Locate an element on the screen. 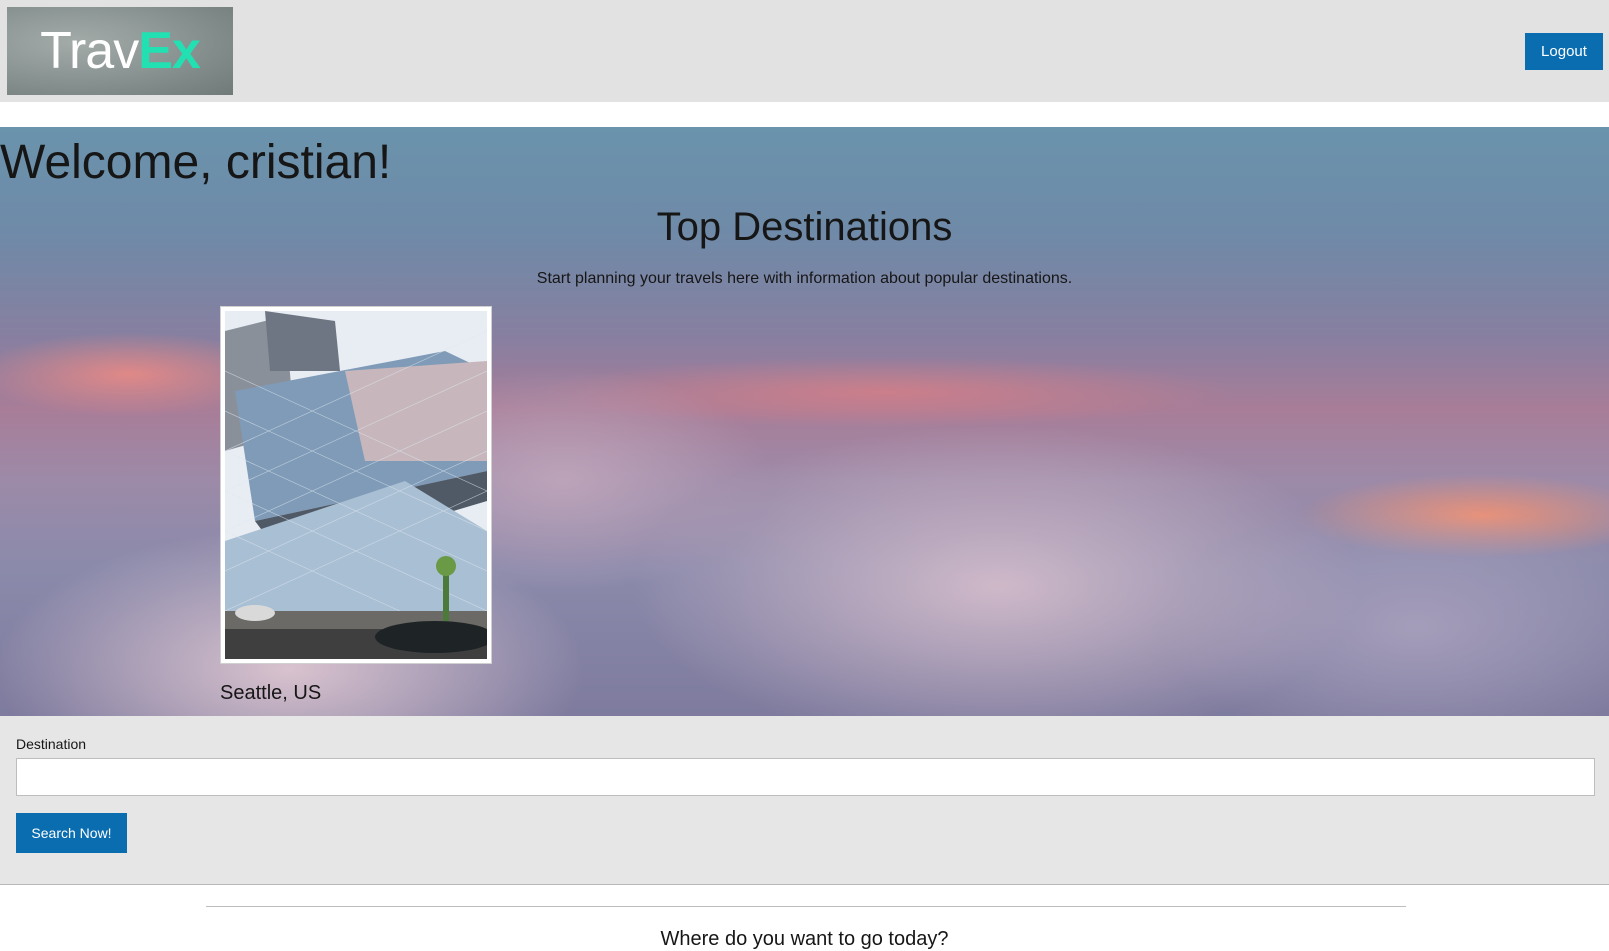  travex-logo: Trav Ex is located at coordinates (120, 51).